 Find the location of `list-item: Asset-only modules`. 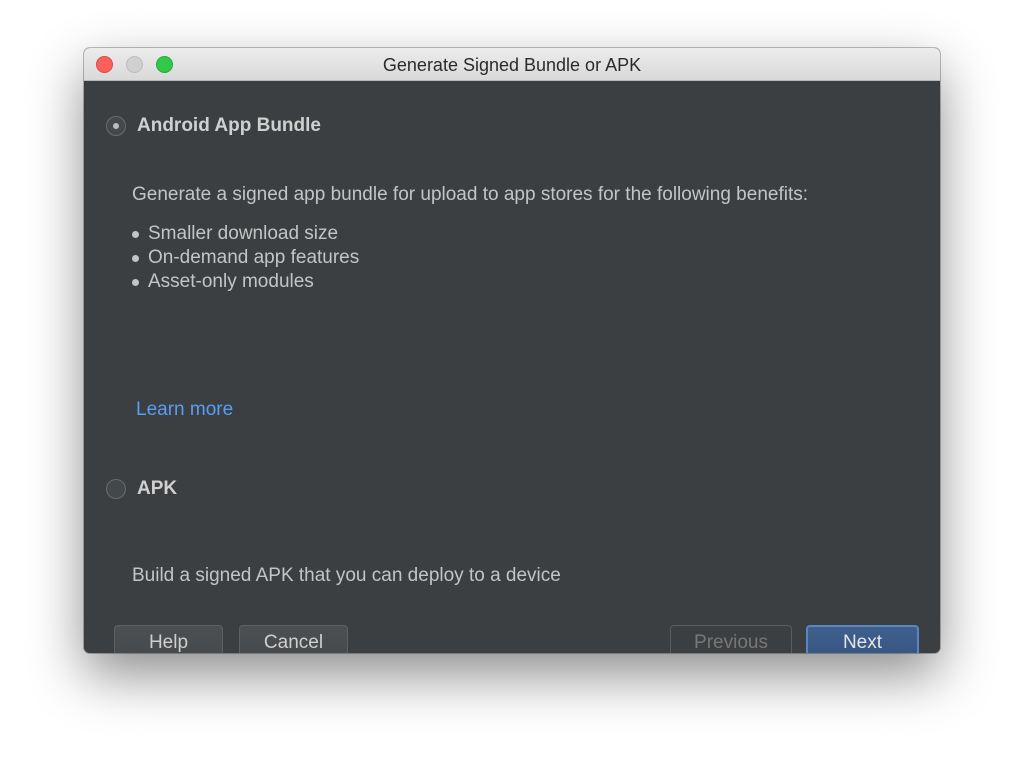

list-item: Asset-only modules is located at coordinates (245, 282).